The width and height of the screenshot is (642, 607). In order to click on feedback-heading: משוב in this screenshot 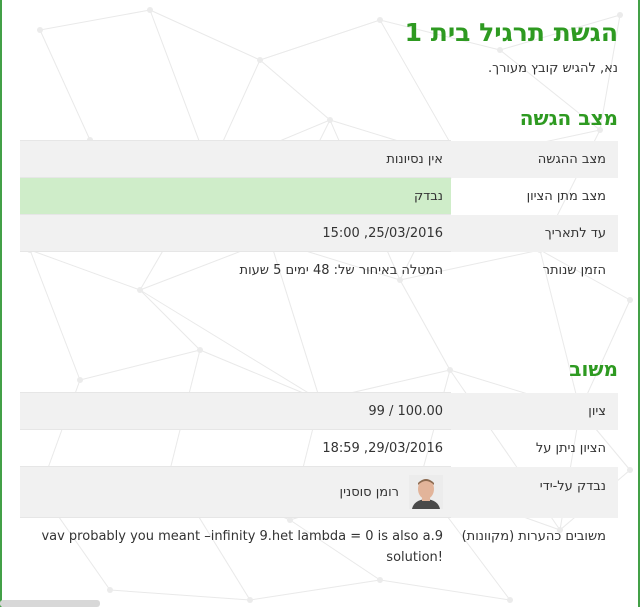, I will do `click(593, 369)`.